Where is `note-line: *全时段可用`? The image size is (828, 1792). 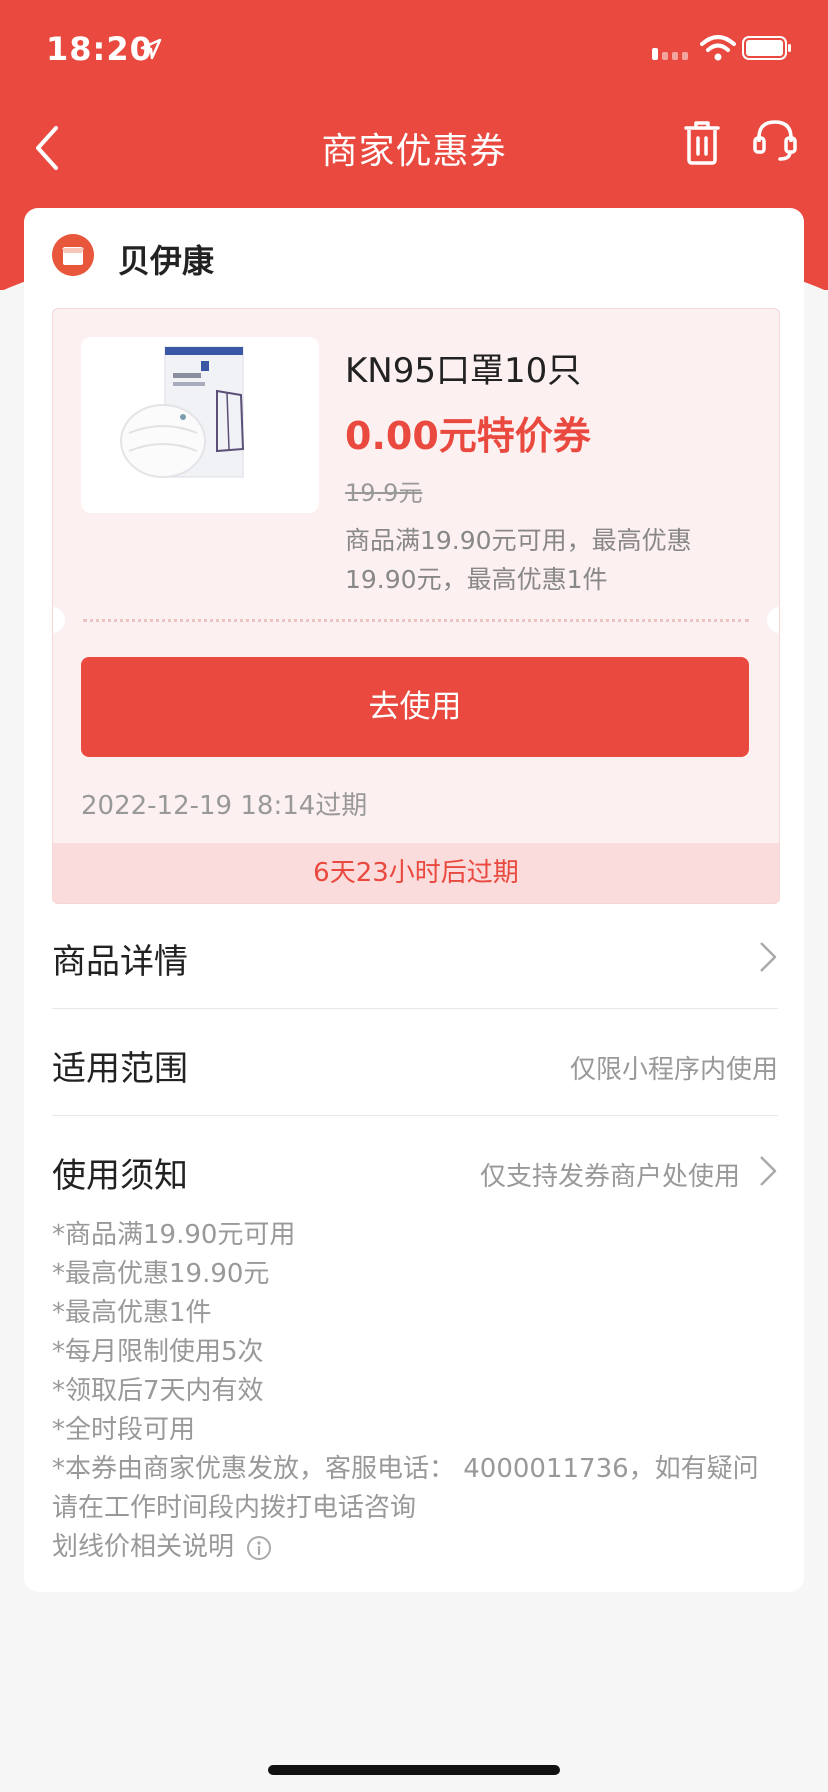 note-line: *全时段可用 is located at coordinates (124, 1430).